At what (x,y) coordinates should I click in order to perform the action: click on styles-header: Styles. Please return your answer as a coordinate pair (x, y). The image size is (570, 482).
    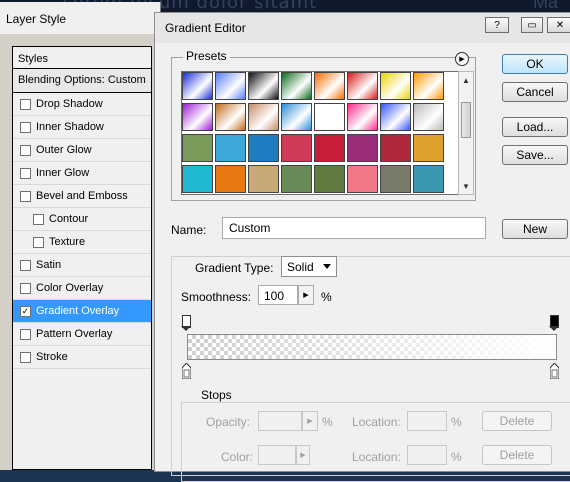
    Looking at the image, I should click on (82, 58).